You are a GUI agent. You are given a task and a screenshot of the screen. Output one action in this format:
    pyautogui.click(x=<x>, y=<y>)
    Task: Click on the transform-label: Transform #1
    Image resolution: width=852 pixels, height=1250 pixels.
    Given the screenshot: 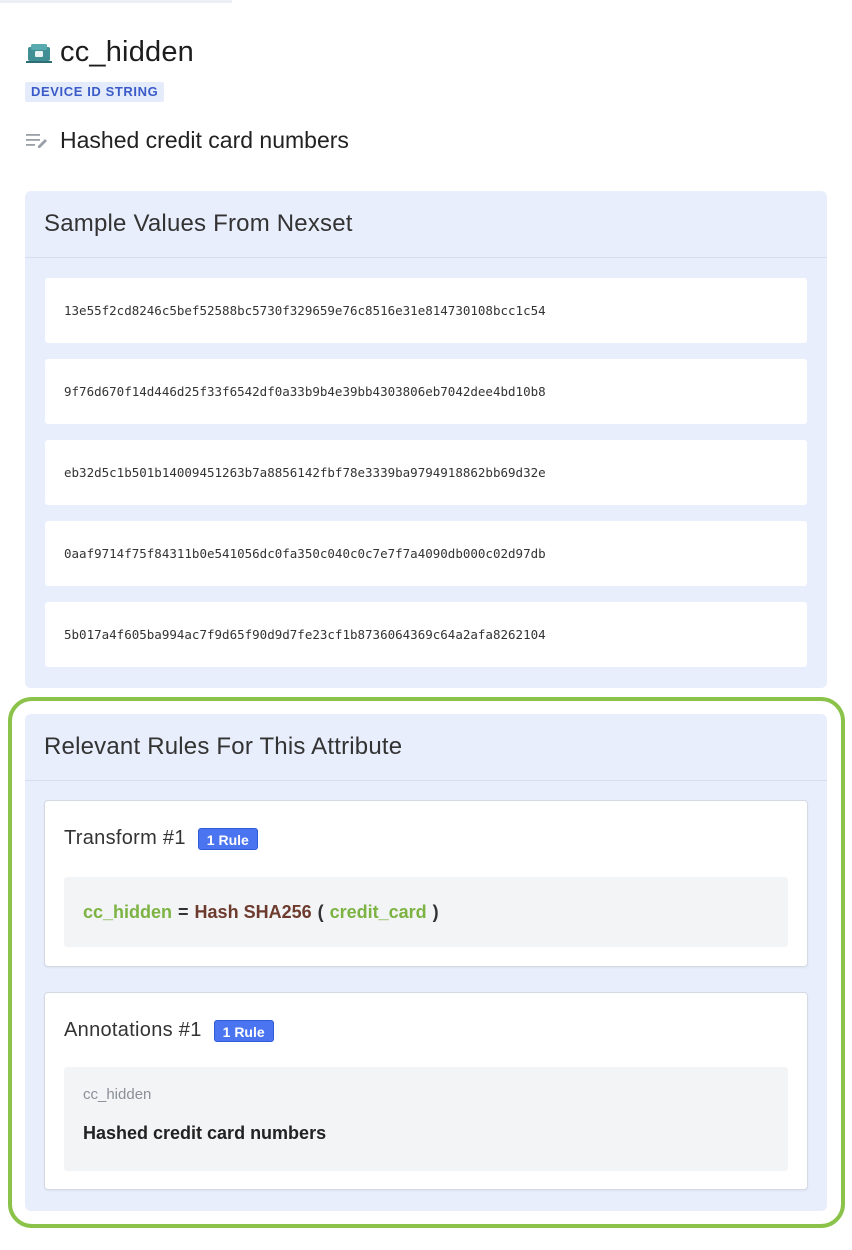 What is the action you would take?
    pyautogui.click(x=125, y=838)
    